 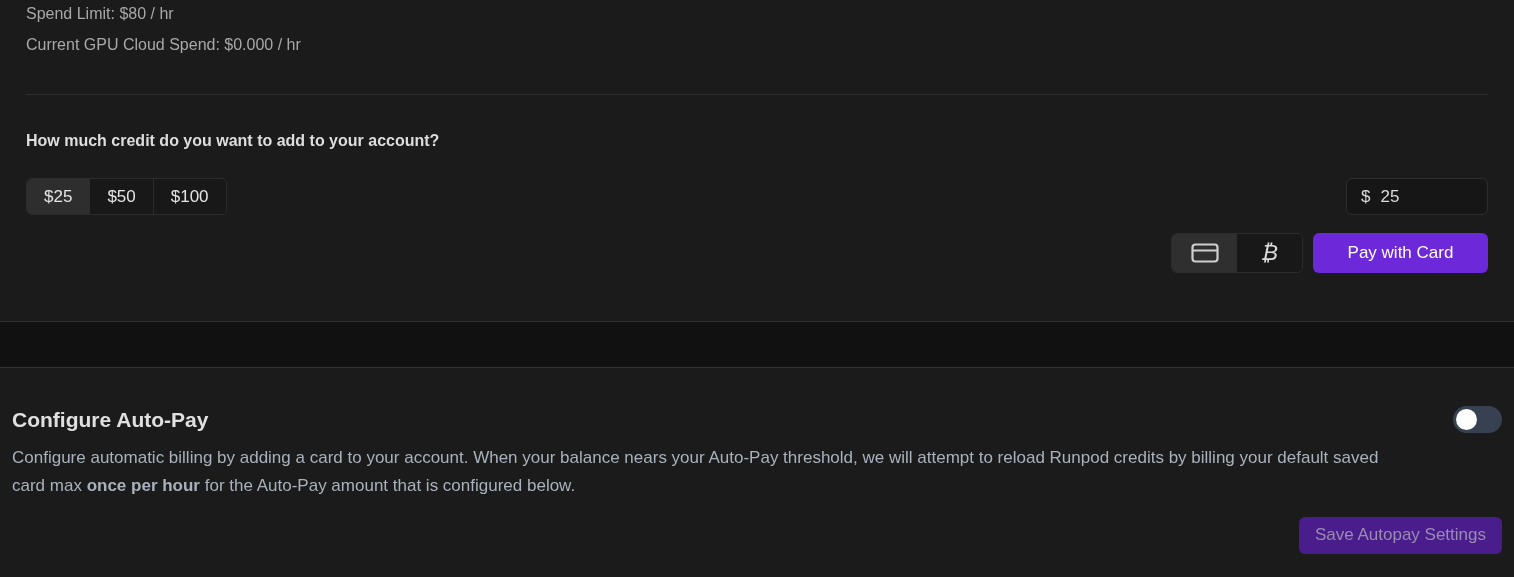 I want to click on autopay-title: Configure Auto-Pay, so click(x=110, y=420).